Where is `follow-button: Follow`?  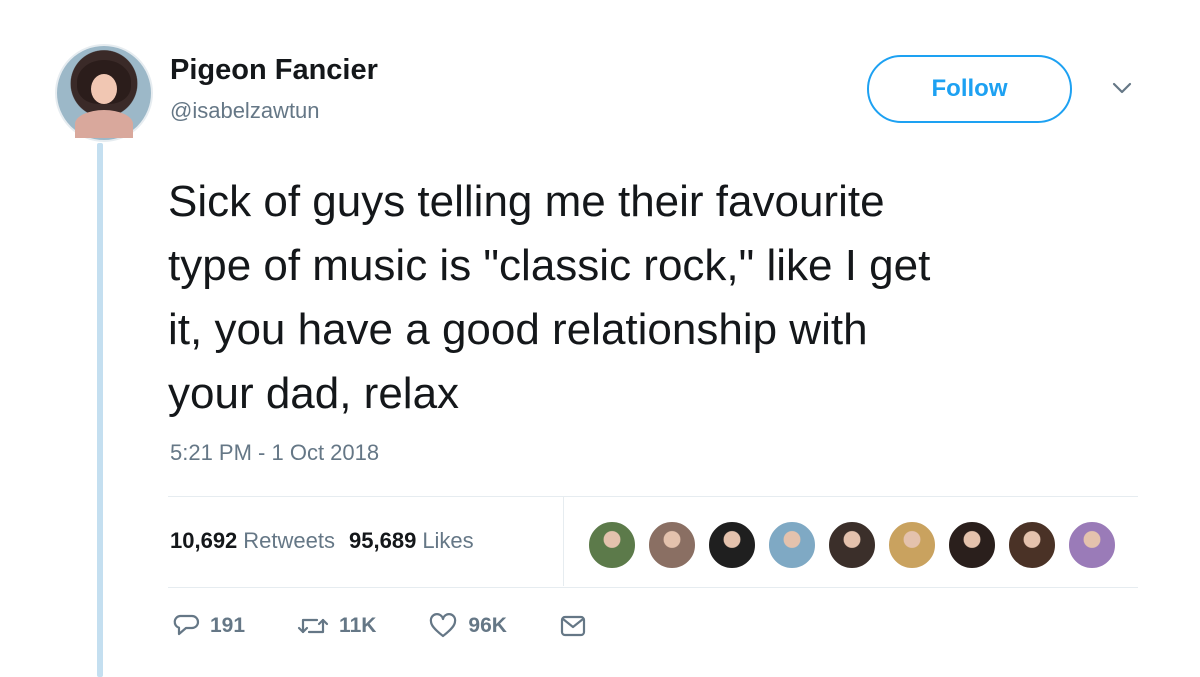
follow-button: Follow is located at coordinates (969, 89).